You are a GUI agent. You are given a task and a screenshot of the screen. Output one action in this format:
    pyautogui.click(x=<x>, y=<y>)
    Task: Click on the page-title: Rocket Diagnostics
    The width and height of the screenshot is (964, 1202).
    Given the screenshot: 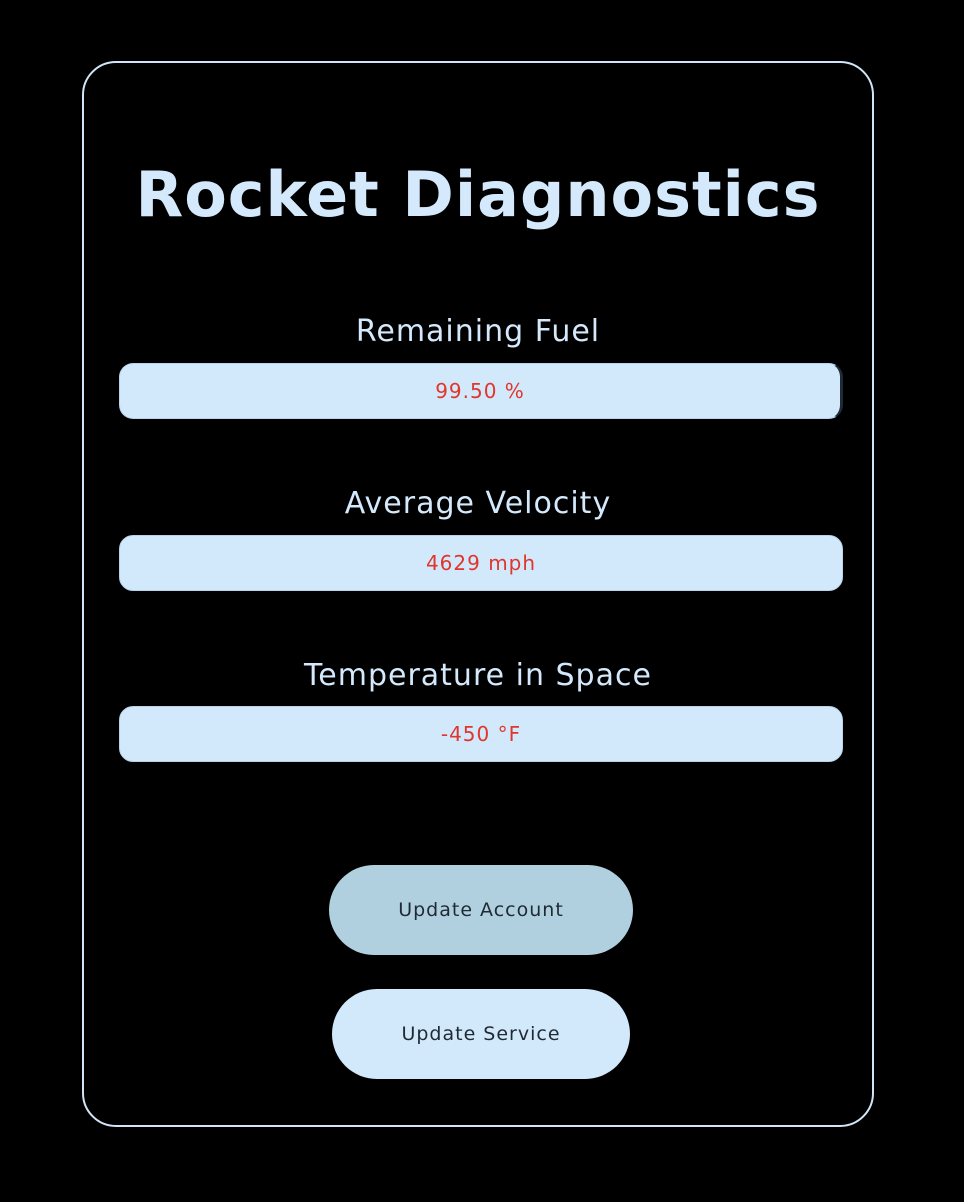 What is the action you would take?
    pyautogui.click(x=478, y=194)
    